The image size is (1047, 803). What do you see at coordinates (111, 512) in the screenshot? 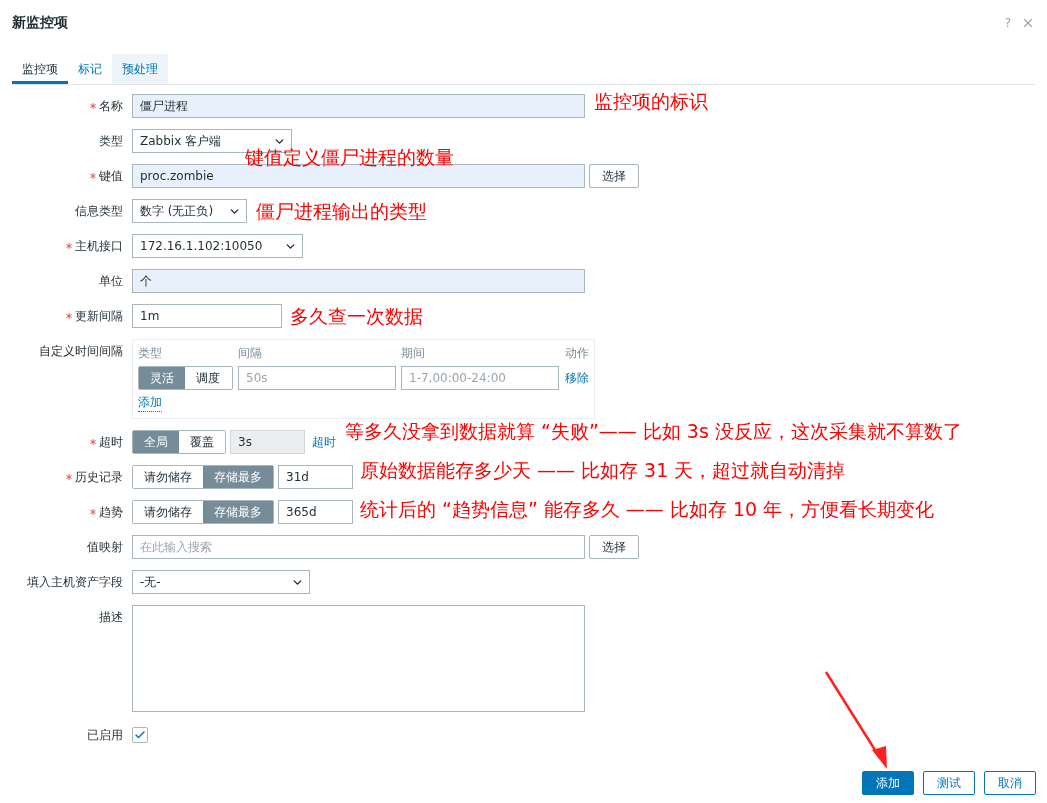
I see `field-label: 趋势` at bounding box center [111, 512].